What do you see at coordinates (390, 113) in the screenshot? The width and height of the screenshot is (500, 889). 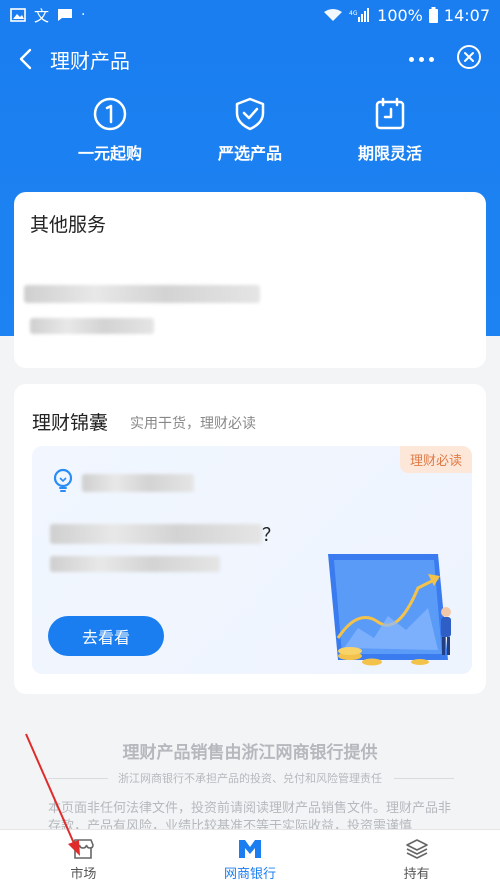 I see `calendar-clock-icon` at bounding box center [390, 113].